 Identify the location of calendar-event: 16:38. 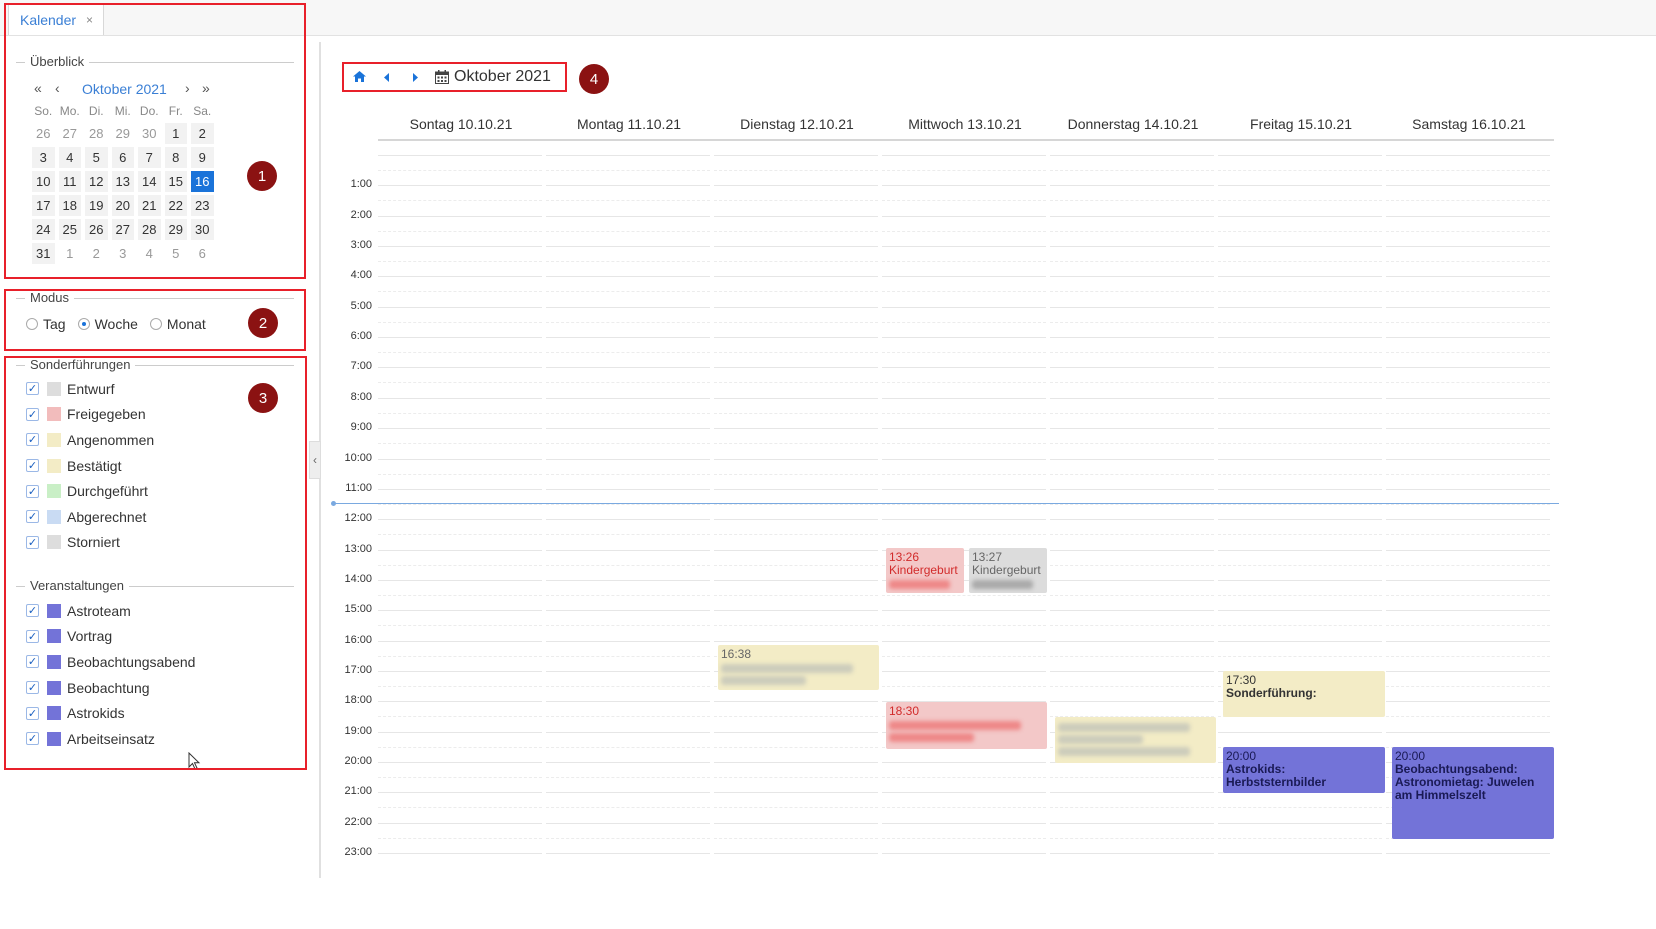
(798, 667).